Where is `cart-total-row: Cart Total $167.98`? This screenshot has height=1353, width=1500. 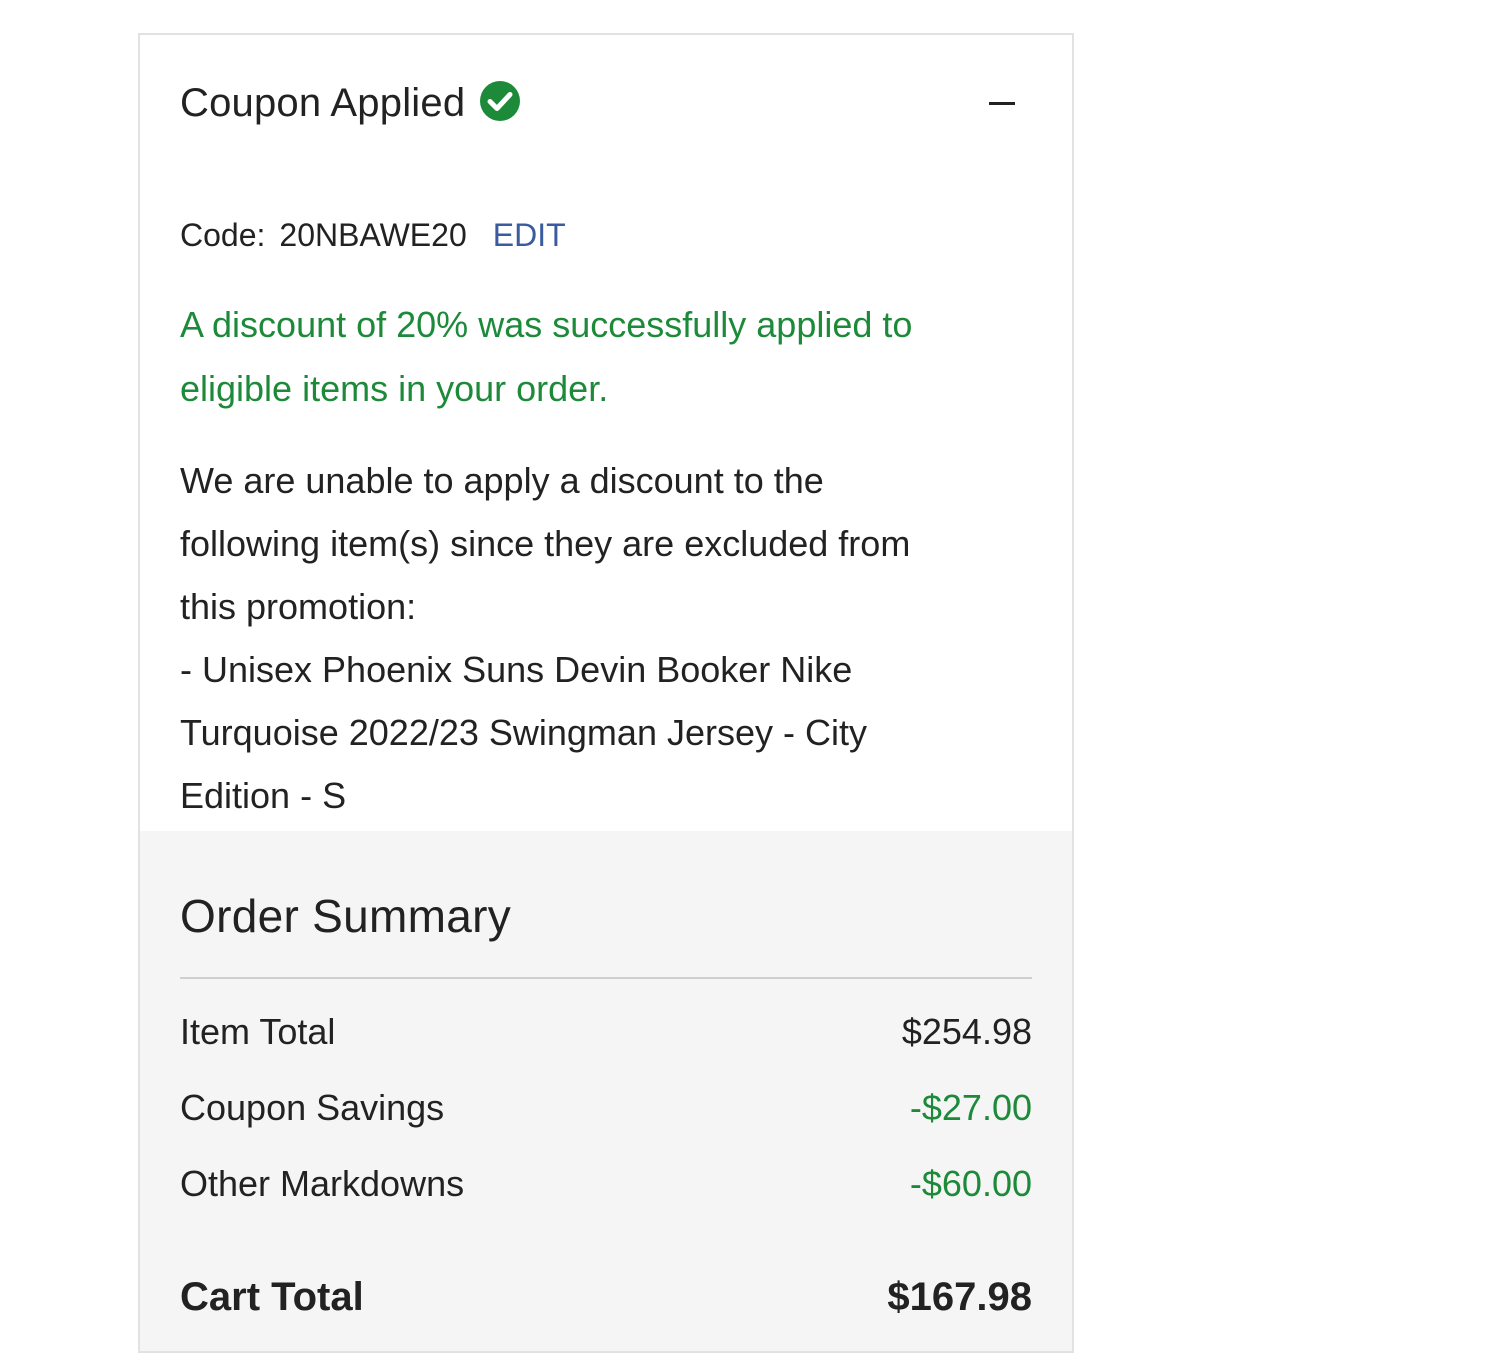
cart-total-row: Cart Total $167.98 is located at coordinates (606, 1297).